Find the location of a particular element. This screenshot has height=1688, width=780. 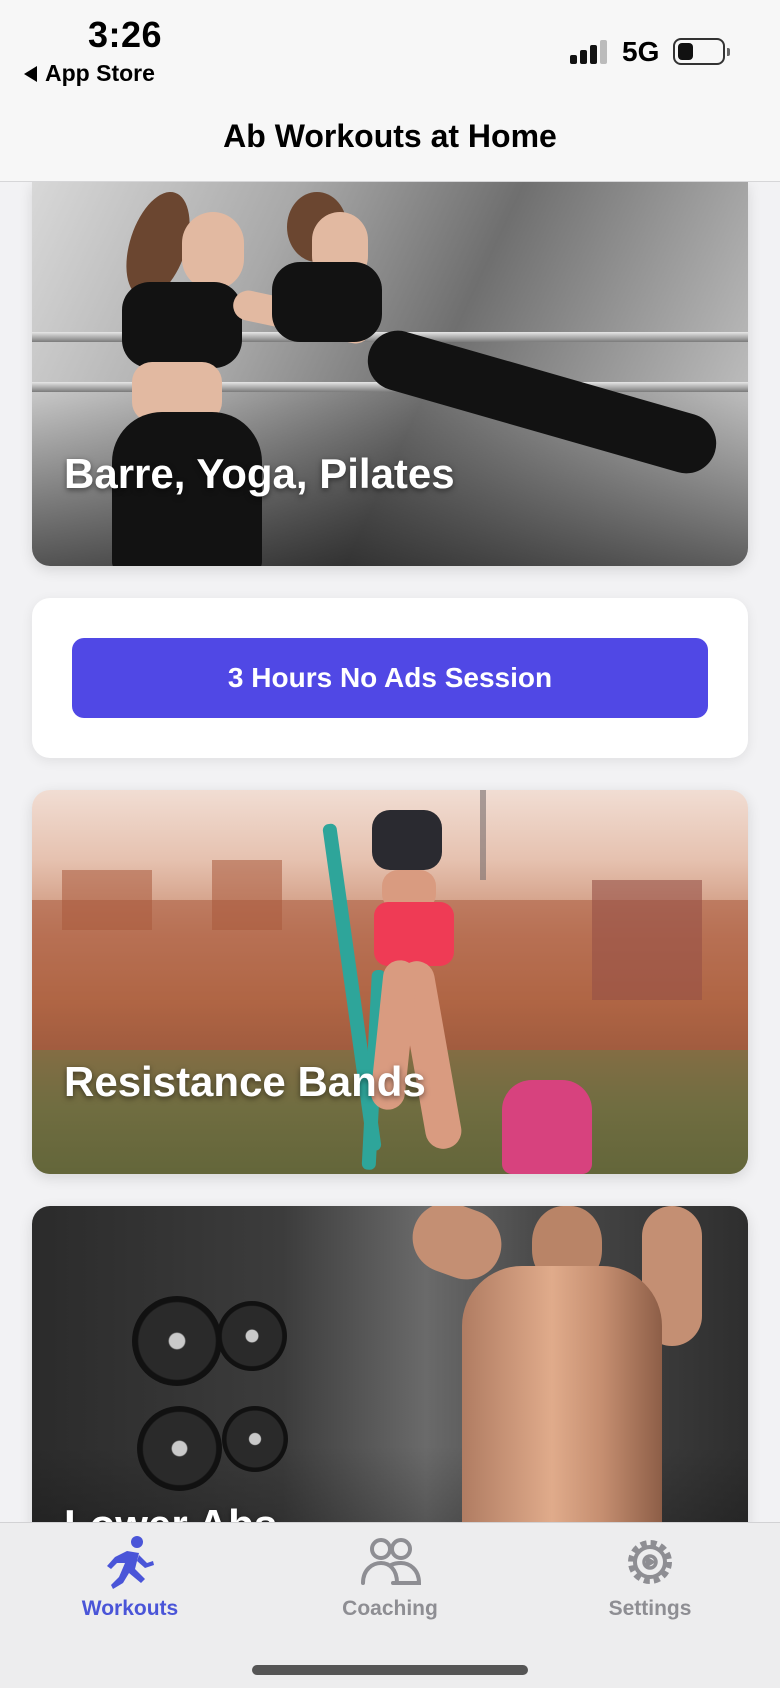

battery-fill is located at coordinates (685, 51).